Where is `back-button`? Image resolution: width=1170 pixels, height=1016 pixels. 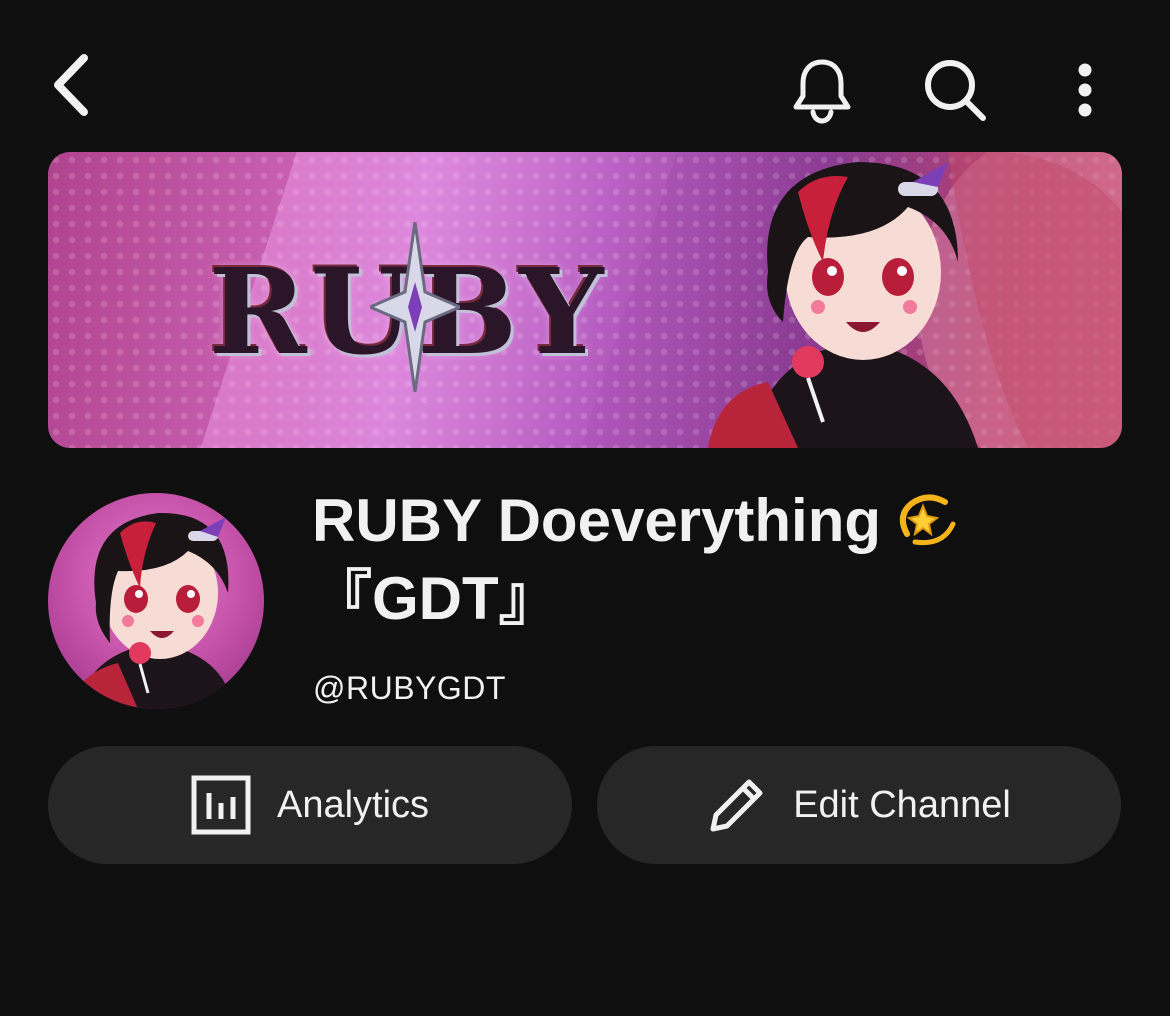
back-button is located at coordinates (71, 85).